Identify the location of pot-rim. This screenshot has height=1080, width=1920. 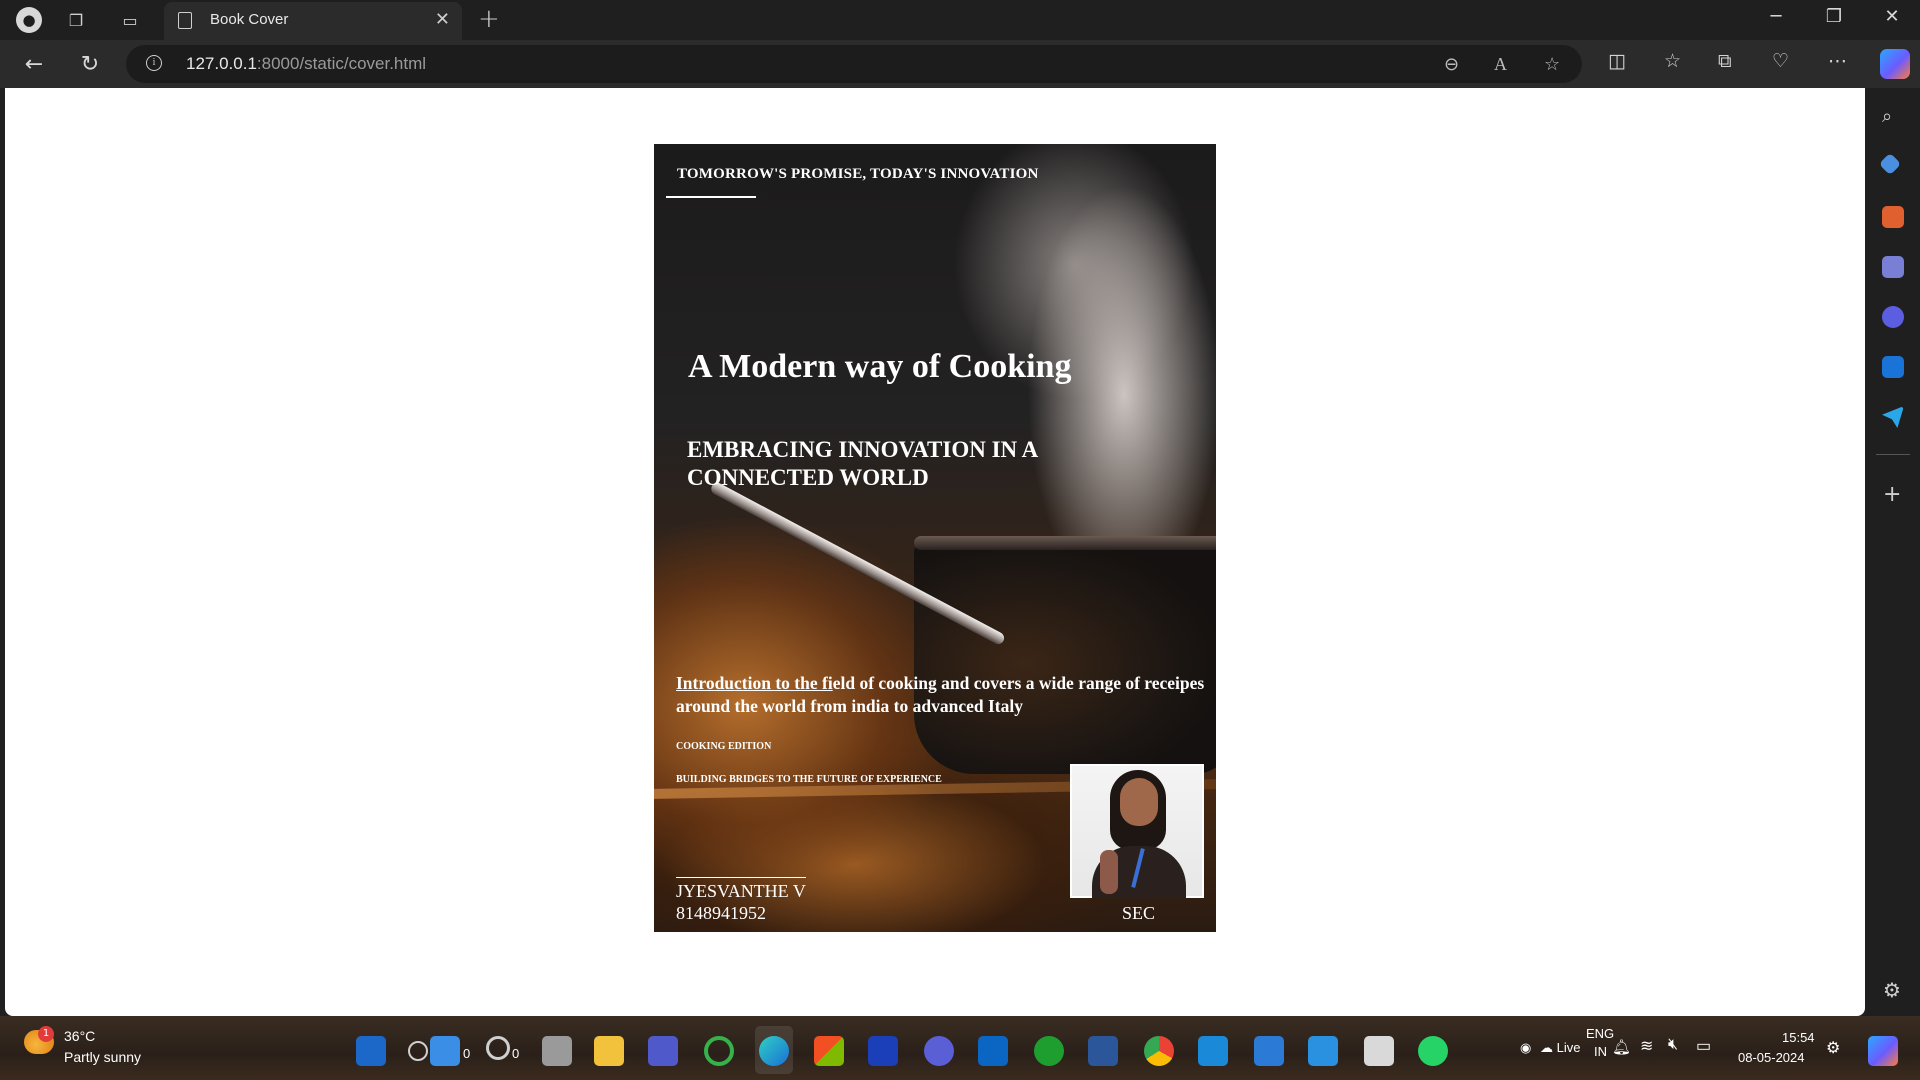
(1065, 543).